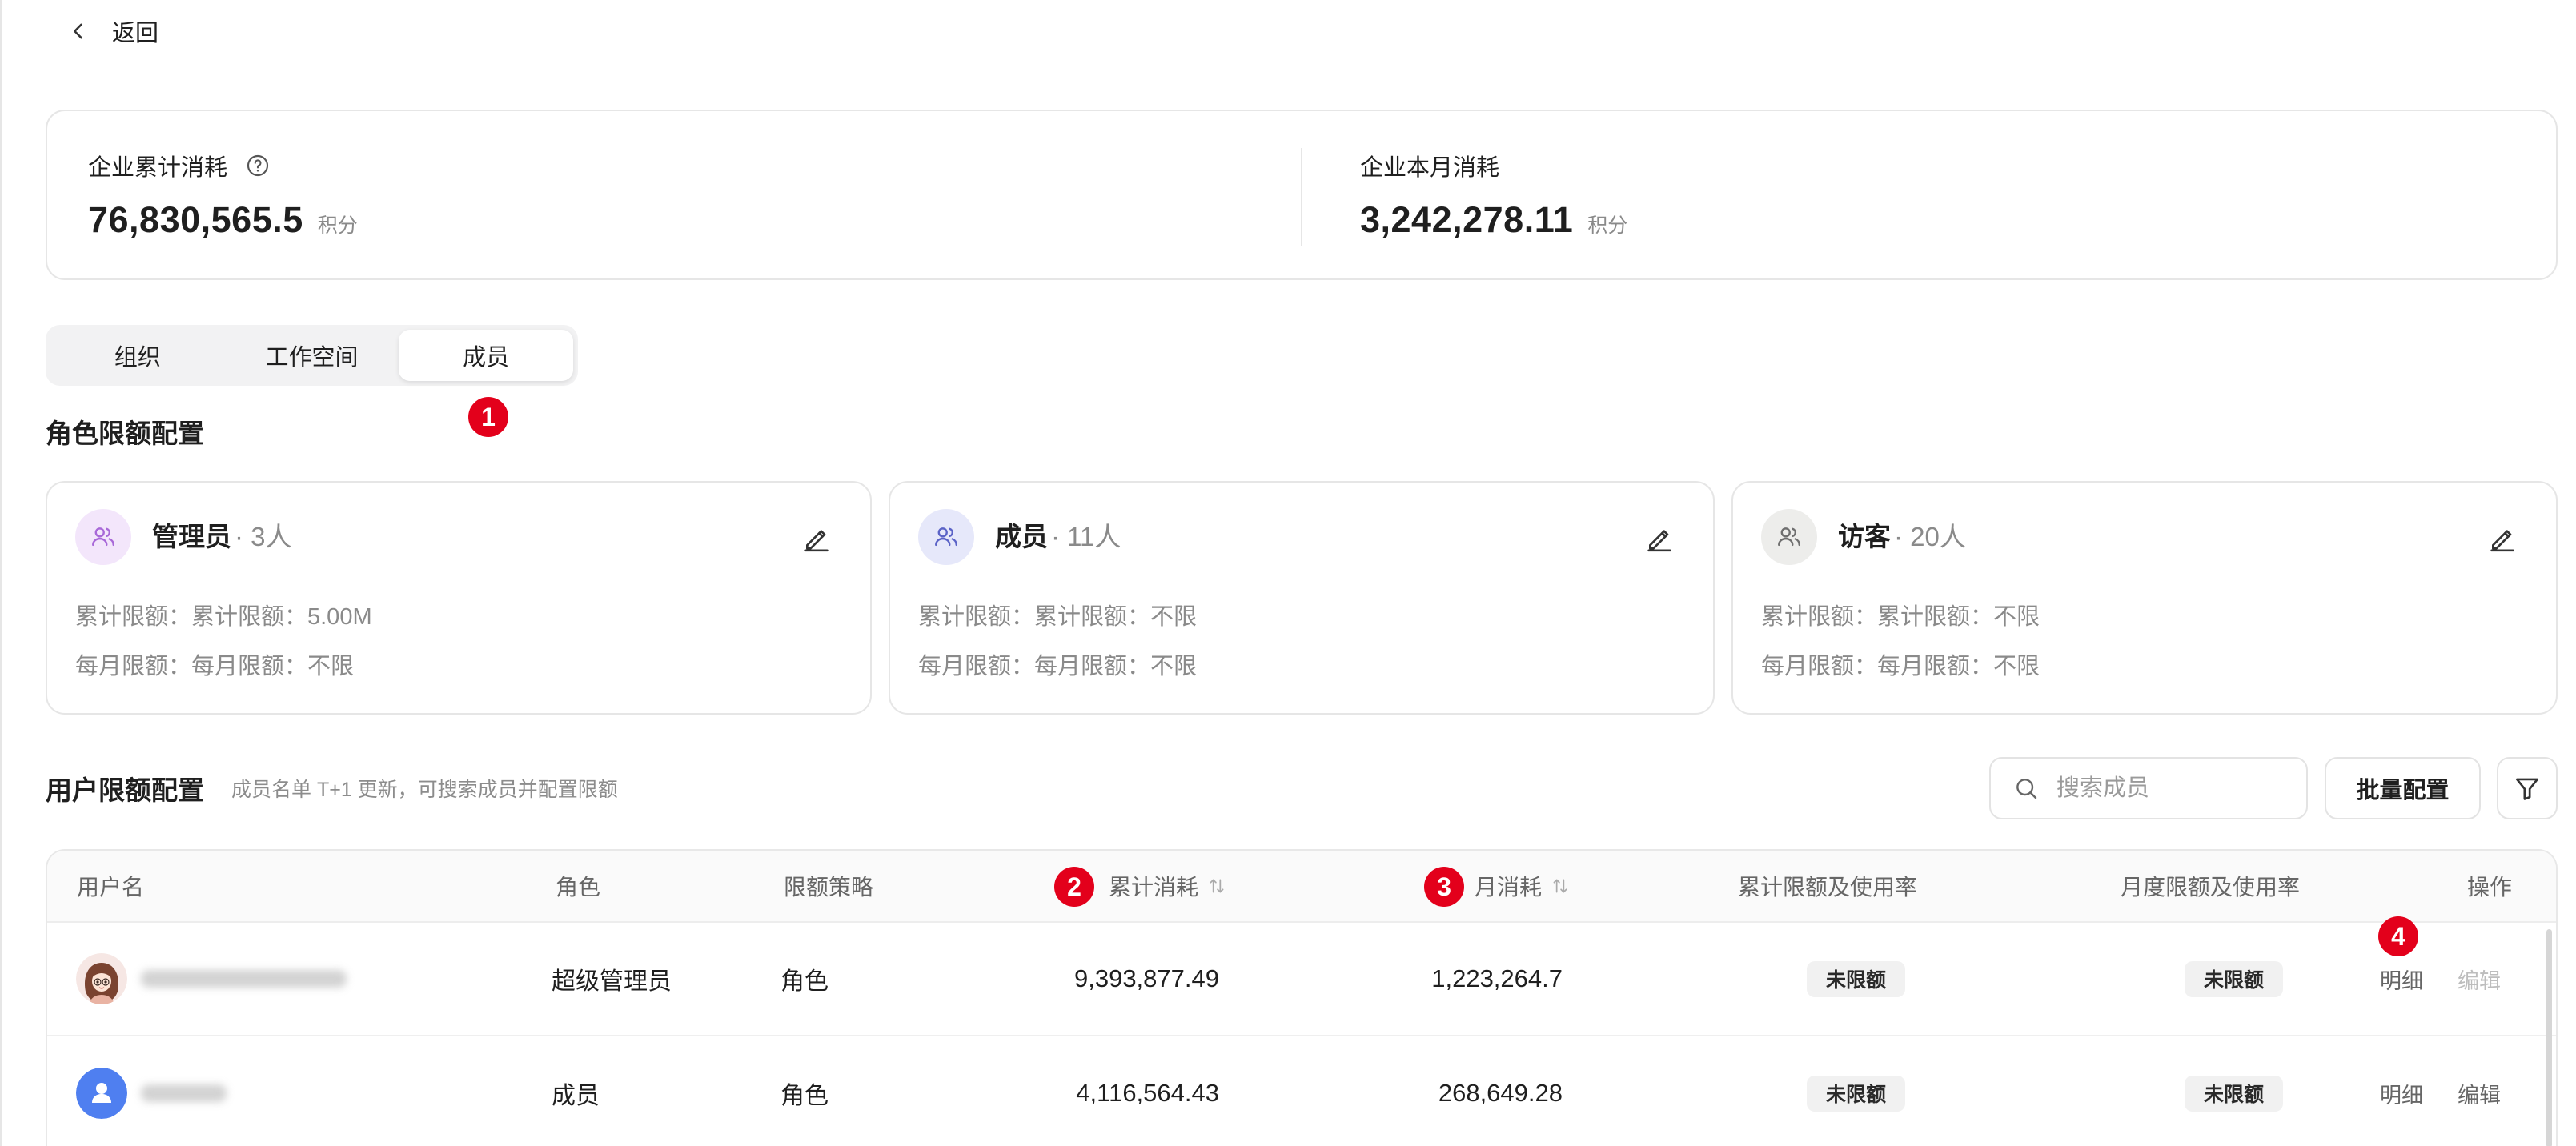 Image resolution: width=2576 pixels, height=1146 pixels. Describe the element at coordinates (425, 790) in the screenshot. I see `user-quota-subtitle: 成员名单 T+1 更新，可搜索成员并配置限额` at that location.